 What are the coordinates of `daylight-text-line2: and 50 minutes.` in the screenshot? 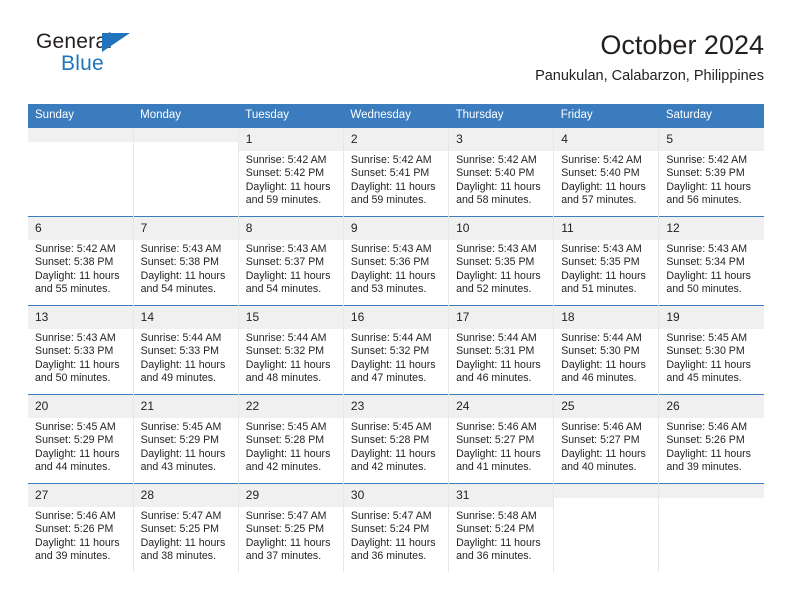 It's located at (73, 378).